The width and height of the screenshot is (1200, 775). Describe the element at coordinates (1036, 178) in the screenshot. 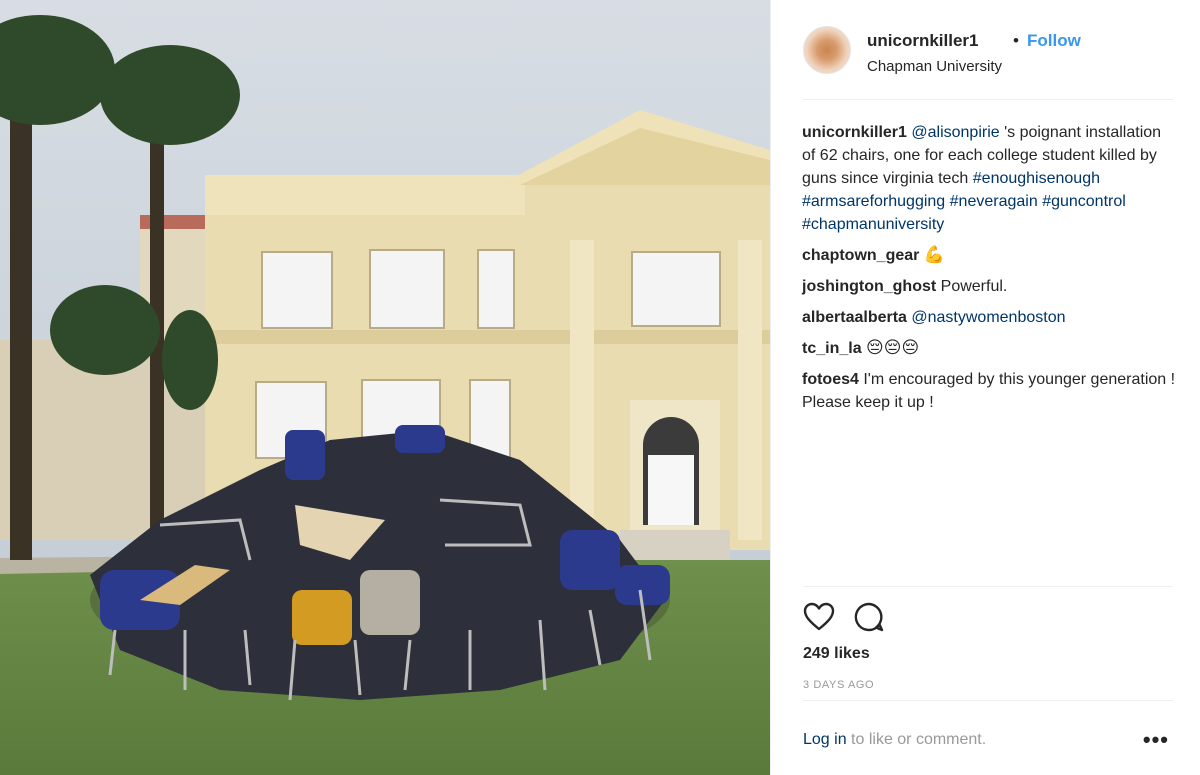

I see `hashtag: #enoughisenough` at that location.